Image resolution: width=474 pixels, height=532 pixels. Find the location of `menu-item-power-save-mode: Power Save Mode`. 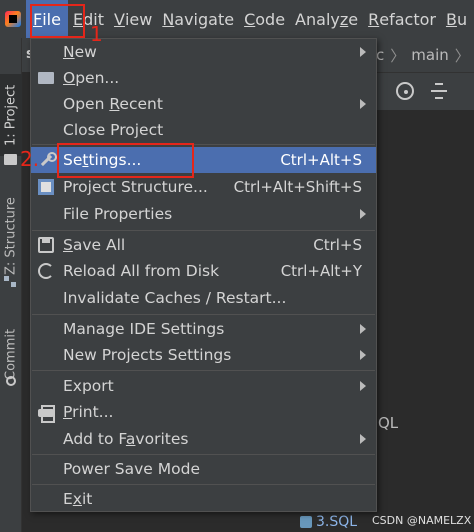

menu-item-power-save-mode: Power Save Mode is located at coordinates (203, 469).